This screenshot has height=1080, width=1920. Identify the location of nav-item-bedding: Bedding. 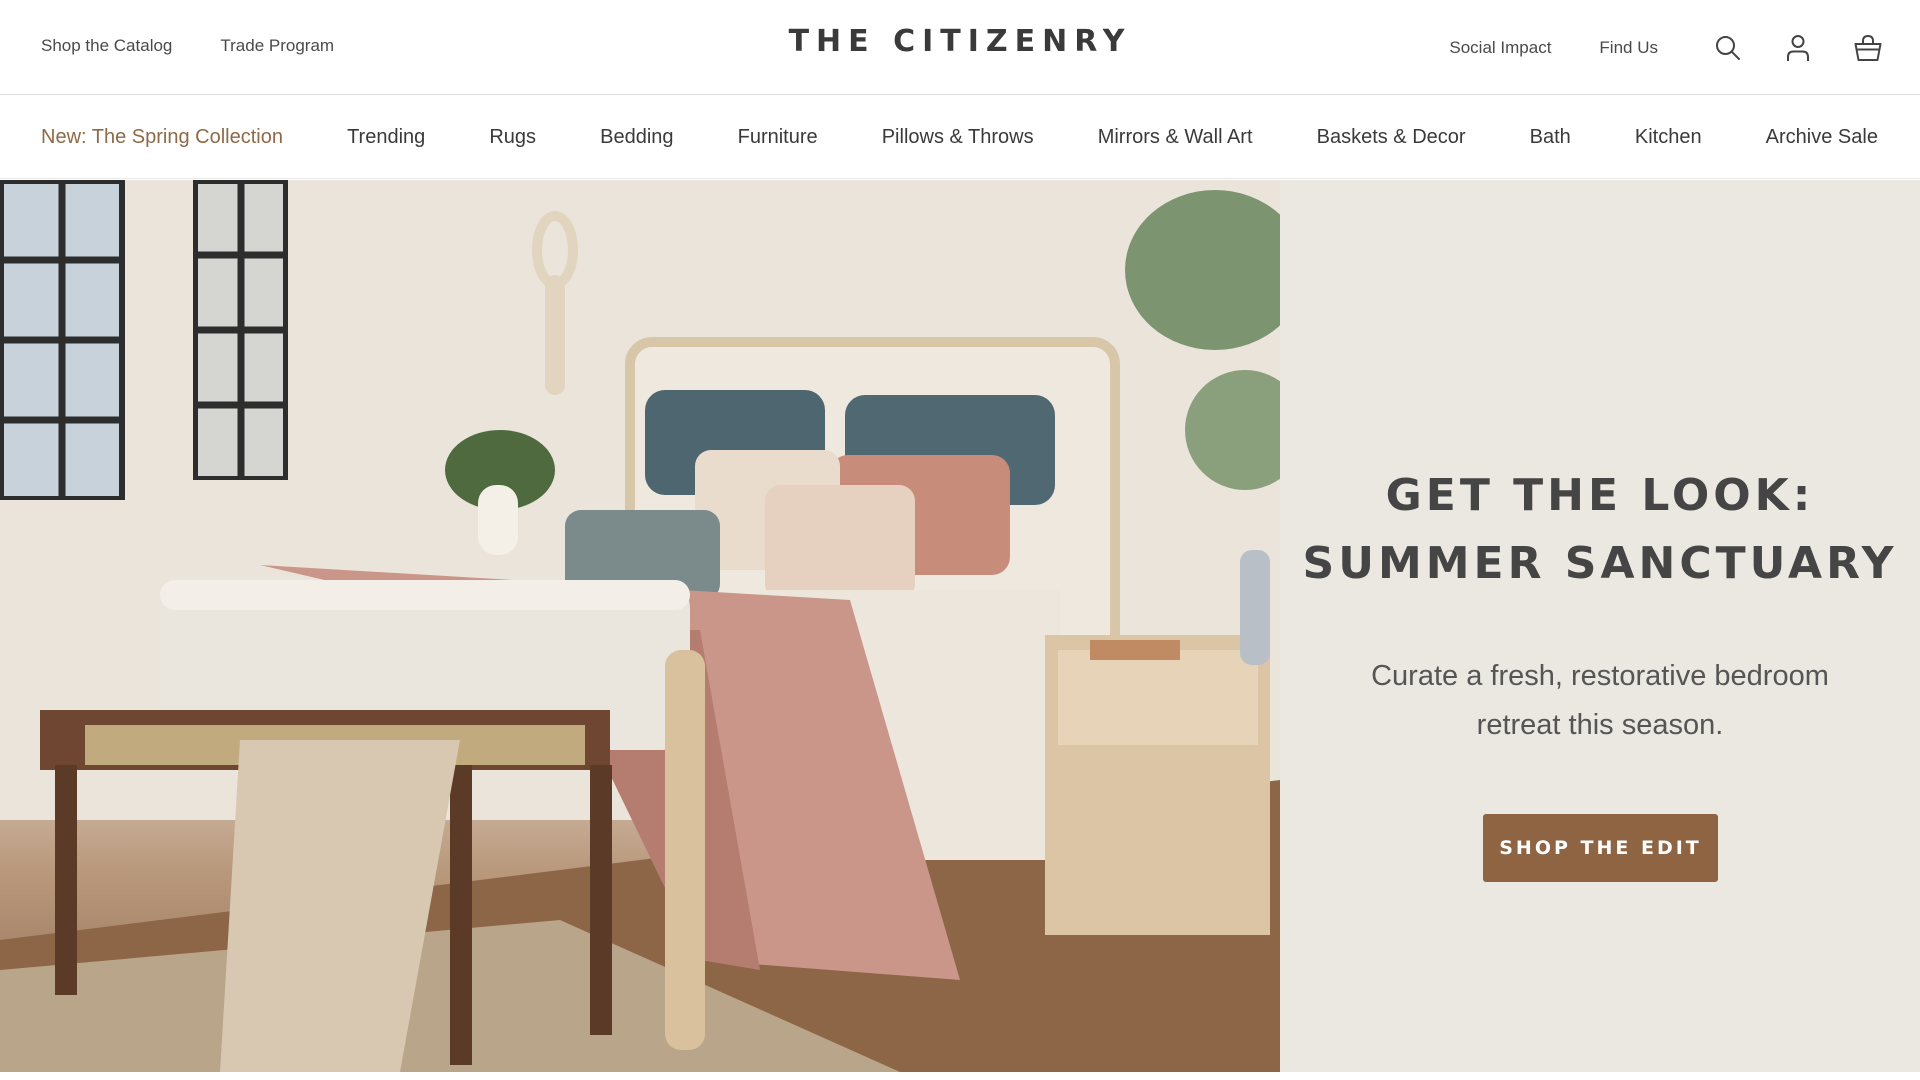
(636, 137).